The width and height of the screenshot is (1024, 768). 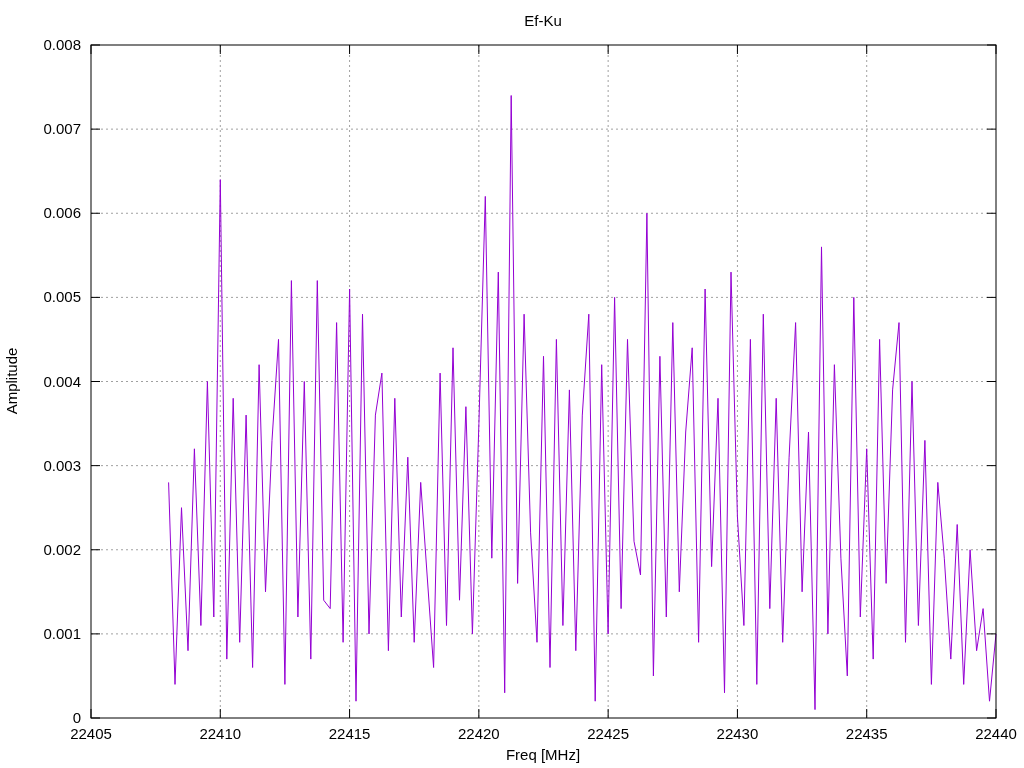 What do you see at coordinates (62, 633) in the screenshot?
I see `y-tick-label: 0.001` at bounding box center [62, 633].